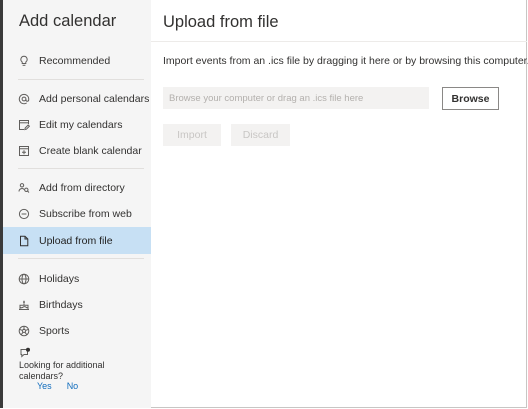  Describe the element at coordinates (73, 386) in the screenshot. I see `feedback-no-link: No` at that location.